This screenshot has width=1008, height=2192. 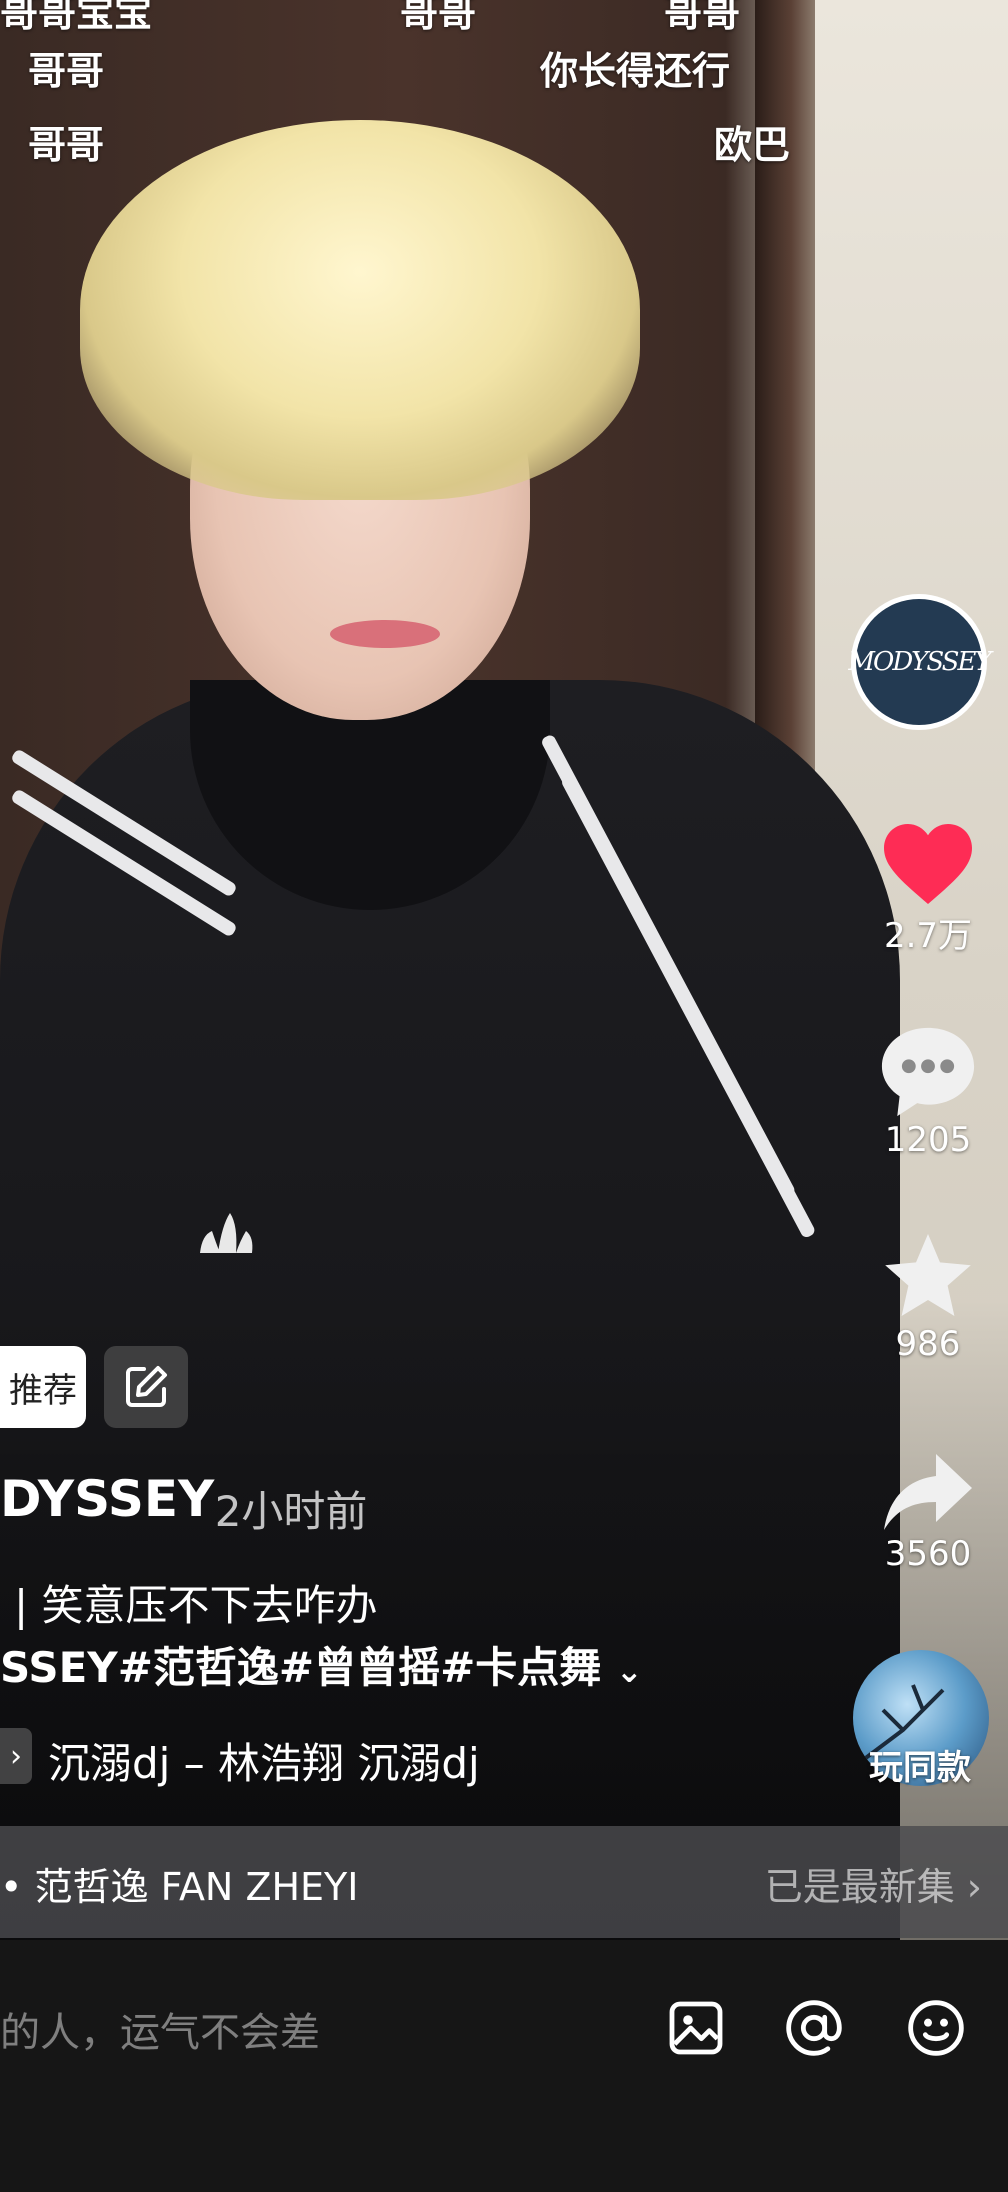 What do you see at coordinates (504, 1882) in the screenshot?
I see `collection-bar: • 范哲逸 FAN ZHEYI 已是最新集 ›` at bounding box center [504, 1882].